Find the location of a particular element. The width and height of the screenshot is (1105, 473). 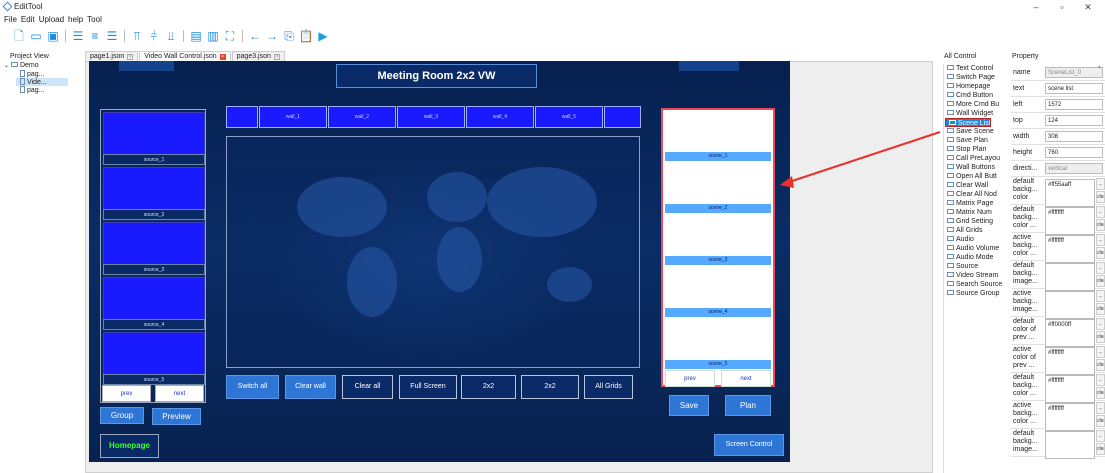

menu-file: File is located at coordinates (10, 19).